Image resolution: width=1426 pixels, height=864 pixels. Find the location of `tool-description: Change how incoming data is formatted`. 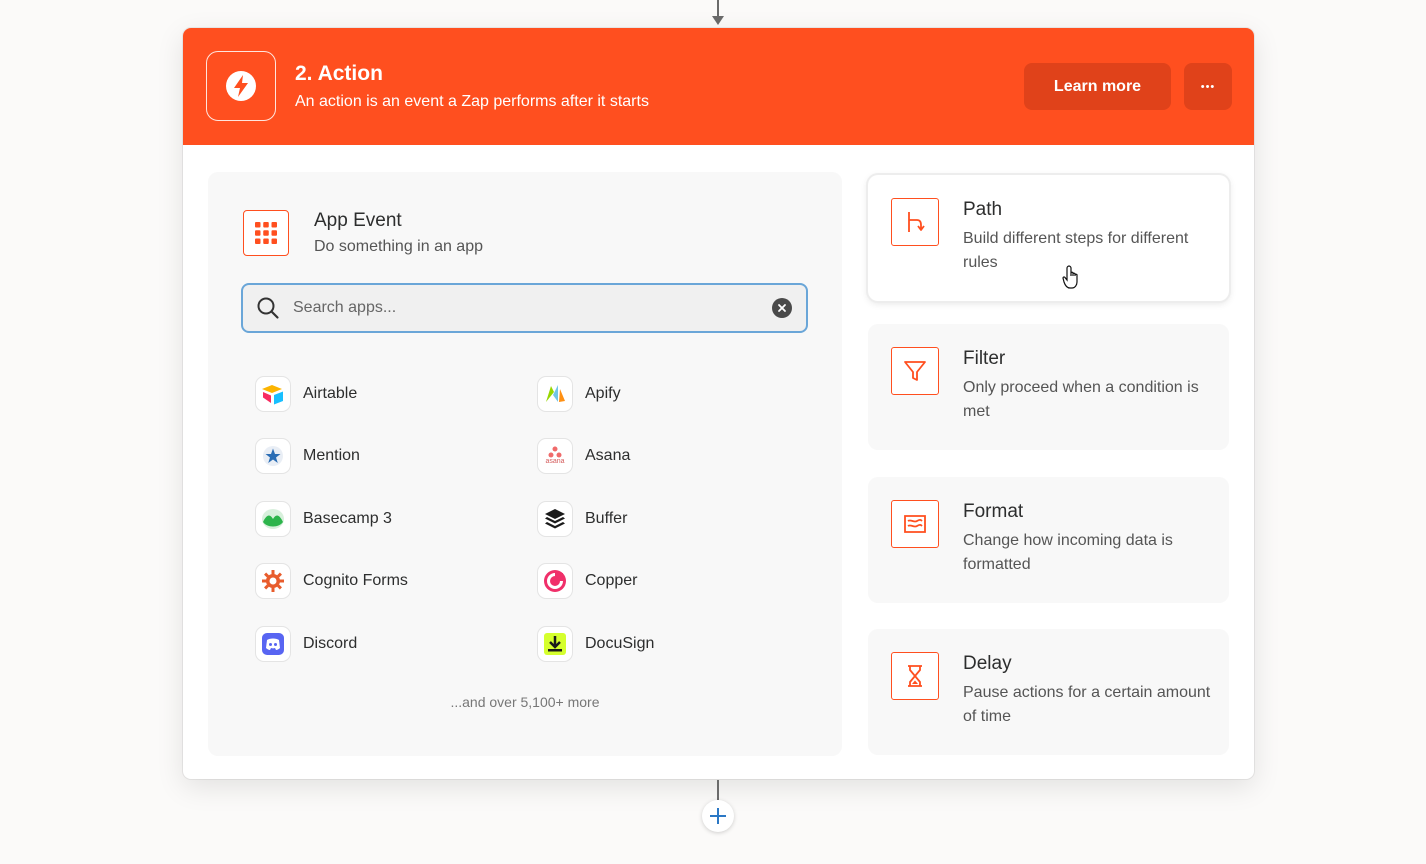

tool-description: Change how incoming data is formatted is located at coordinates (1068, 552).